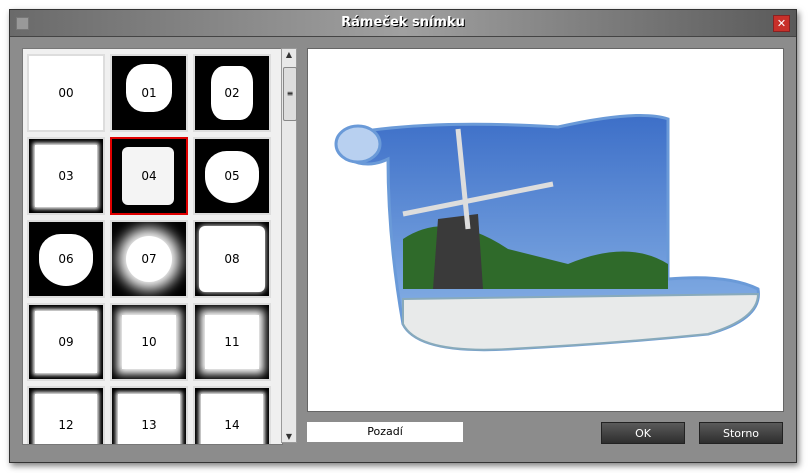  I want to click on frame-thumb-12: 12, so click(66, 415).